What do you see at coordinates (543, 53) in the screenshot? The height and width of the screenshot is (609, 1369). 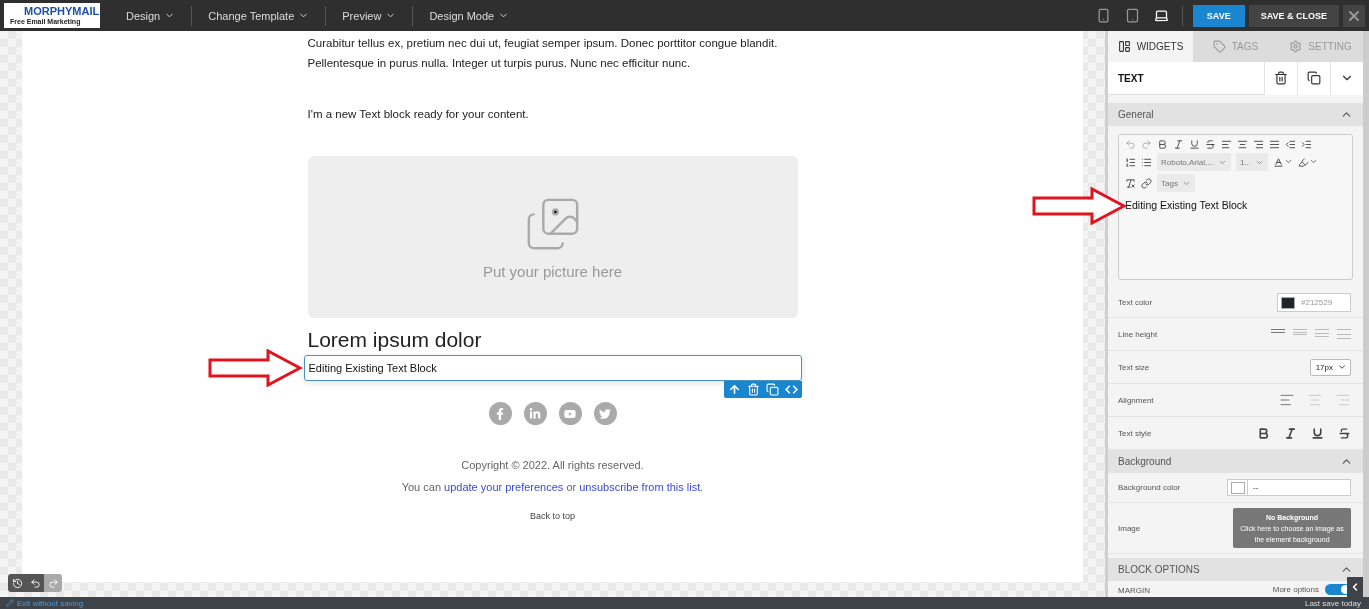 I see `paragraph-text: Curabitur tellus ex, pretium nec dui ut, feugiat semper ipsum. Donec porttitor congue blandit. Pellentesque in purus nulla. Integer ut turpis purus. Nunc nec efficitur nunc.` at bounding box center [543, 53].